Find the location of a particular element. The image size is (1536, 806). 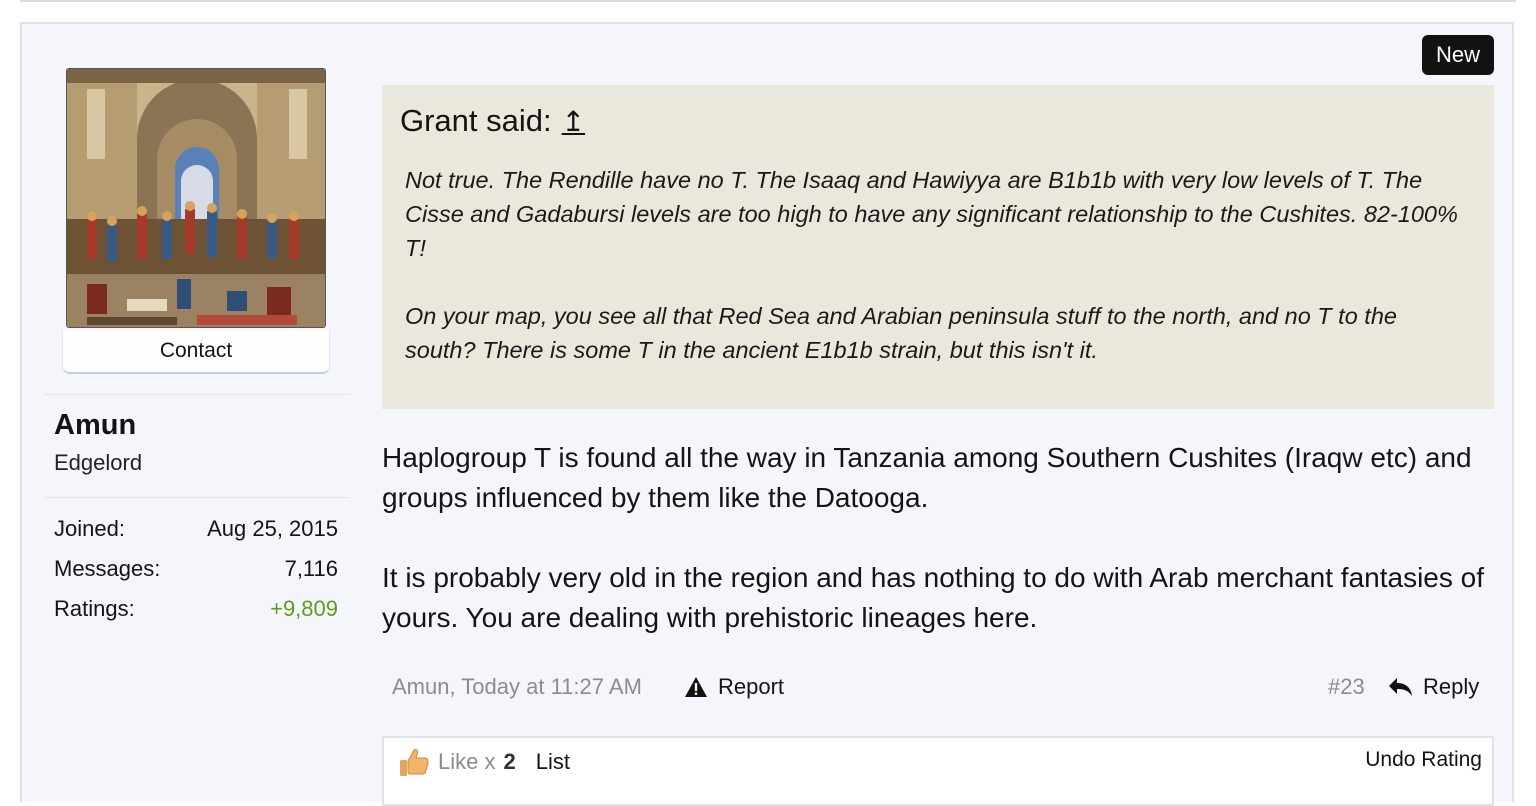

like-summary: Like x 2 List is located at coordinates (484, 762).